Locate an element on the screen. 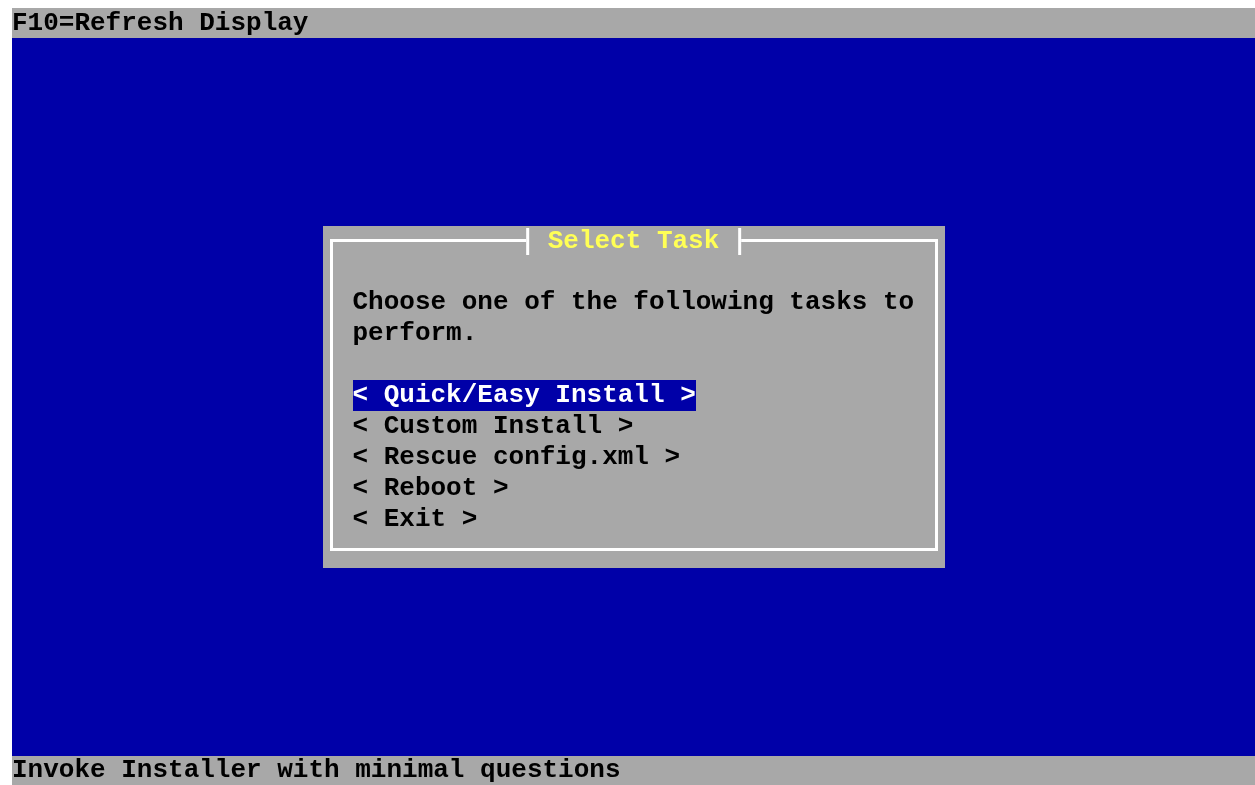  menu-item: < Rescue config.xml > is located at coordinates (516, 457).